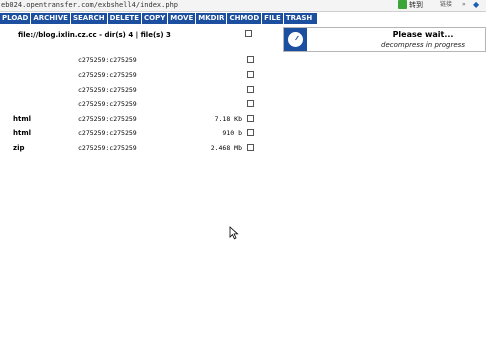  Describe the element at coordinates (402, 4) in the screenshot. I see `go-icon` at that location.